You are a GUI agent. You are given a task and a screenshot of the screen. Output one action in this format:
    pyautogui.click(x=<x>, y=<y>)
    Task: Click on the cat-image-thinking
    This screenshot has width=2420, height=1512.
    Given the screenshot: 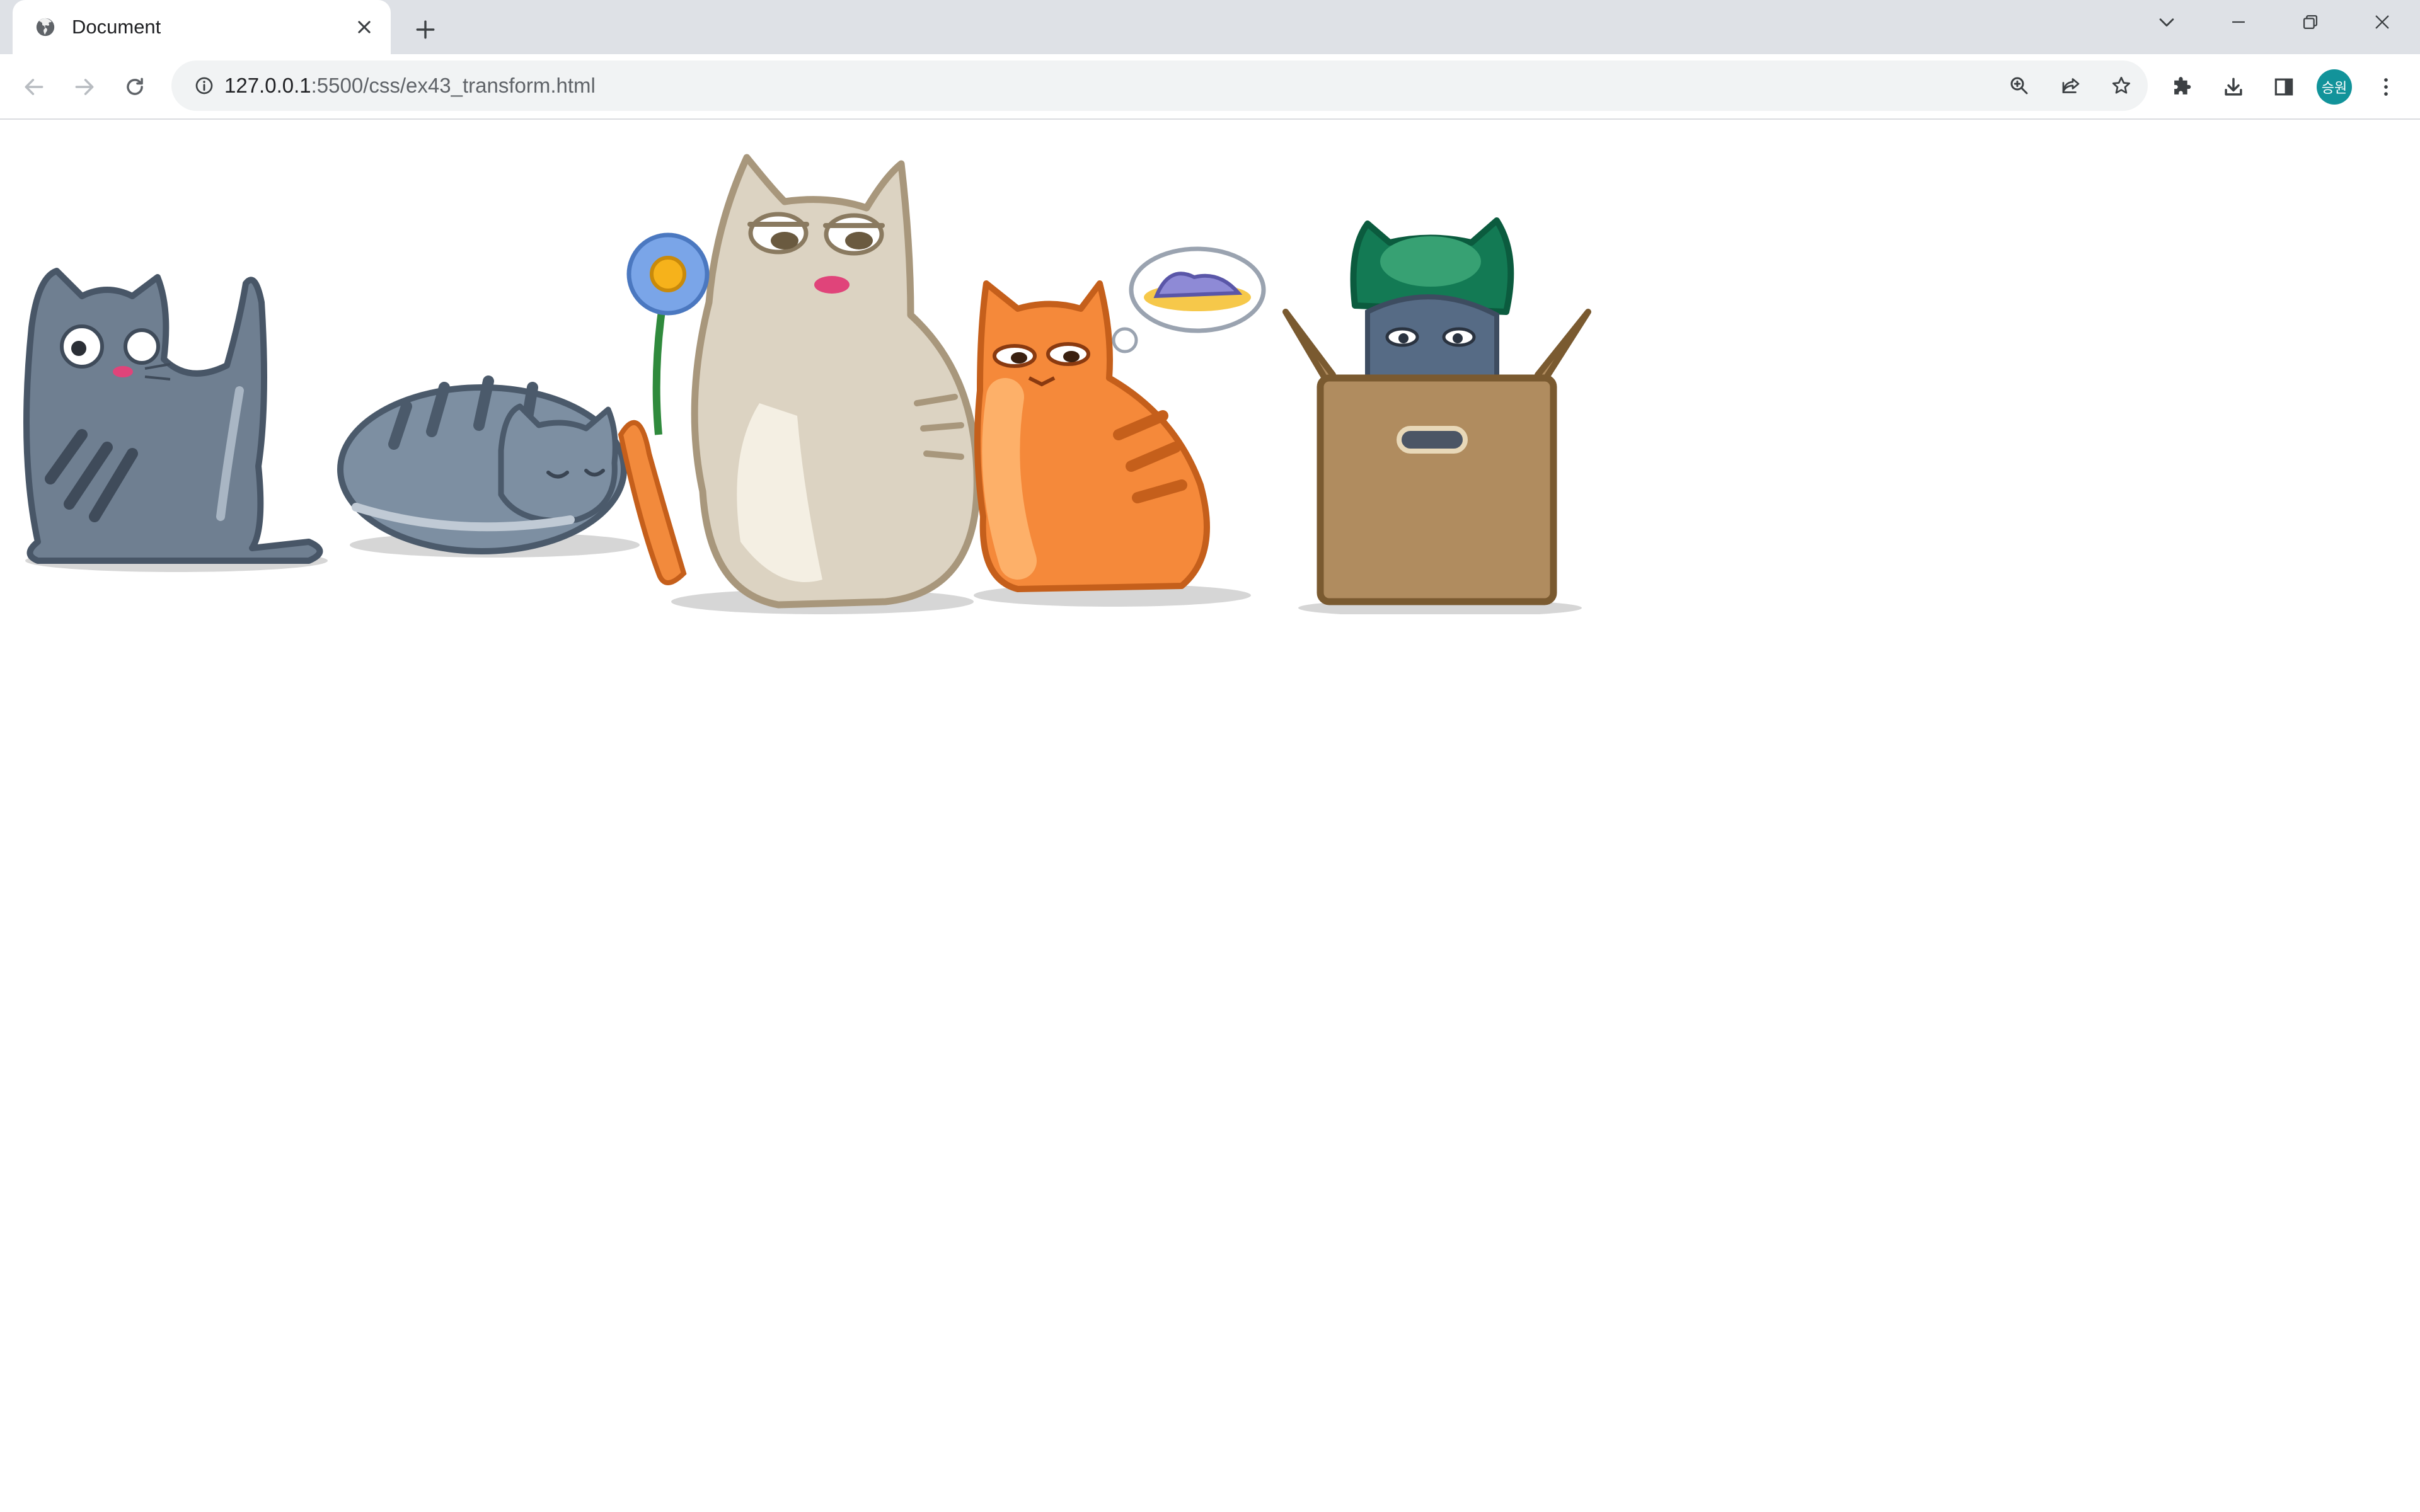 What is the action you would take?
    pyautogui.click(x=1134, y=403)
    